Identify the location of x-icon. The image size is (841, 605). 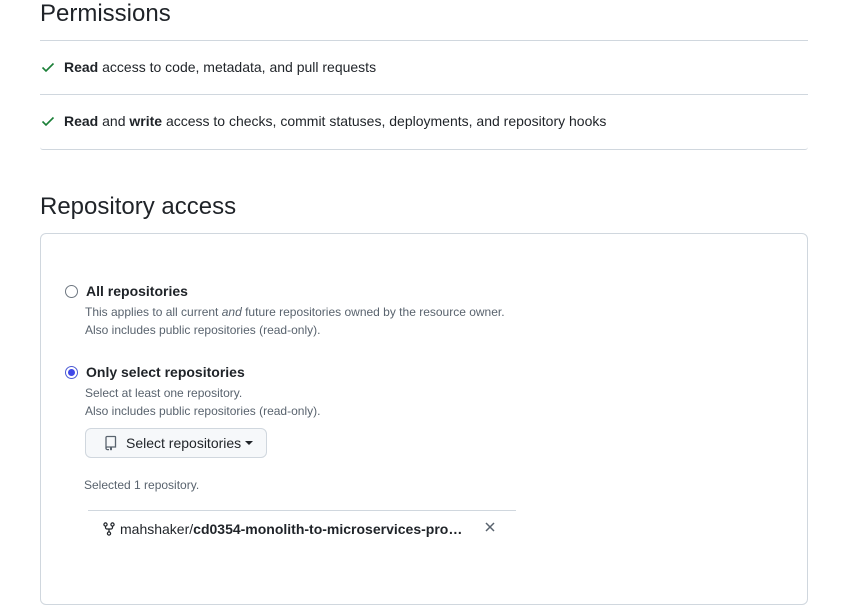
(490, 527).